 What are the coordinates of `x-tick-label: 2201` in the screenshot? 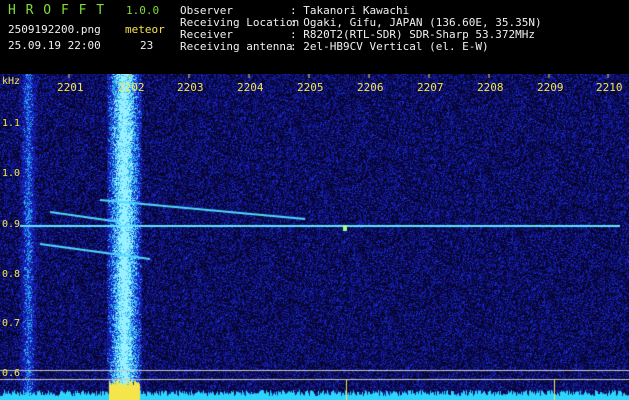 It's located at (70, 87).